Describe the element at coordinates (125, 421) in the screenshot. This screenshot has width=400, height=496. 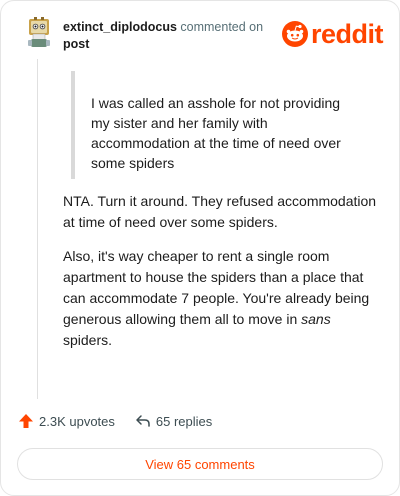
I see `comment-footer: 2.3K upvotes 65 replies` at that location.